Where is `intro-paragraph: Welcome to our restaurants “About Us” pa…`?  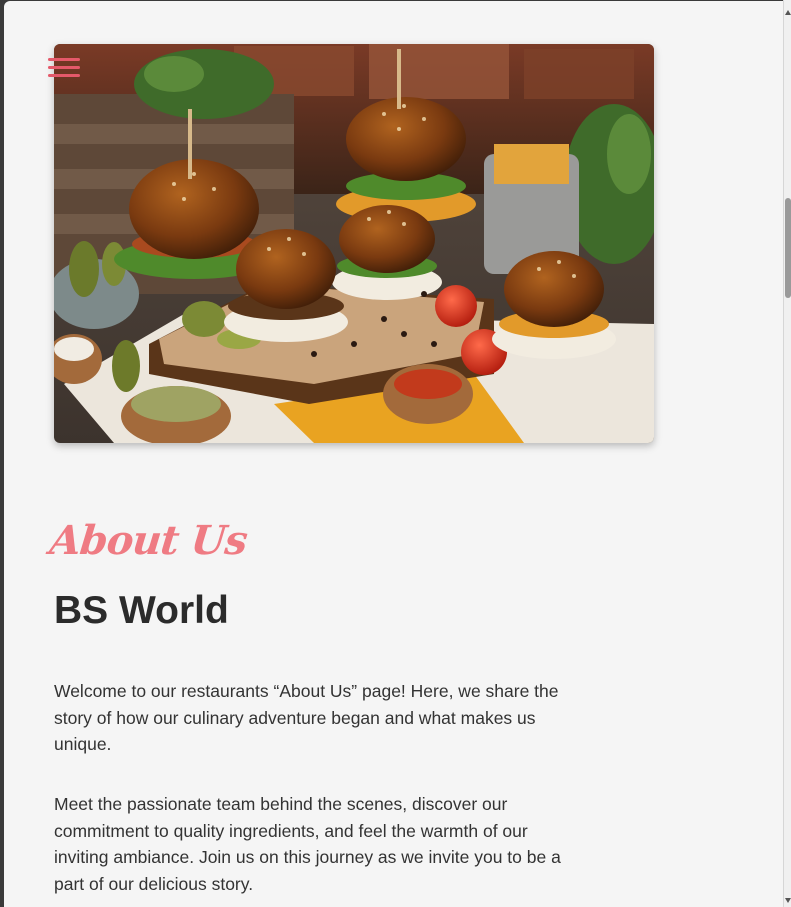
intro-paragraph: Welcome to our restaurants “About Us” pa… is located at coordinates (306, 717).